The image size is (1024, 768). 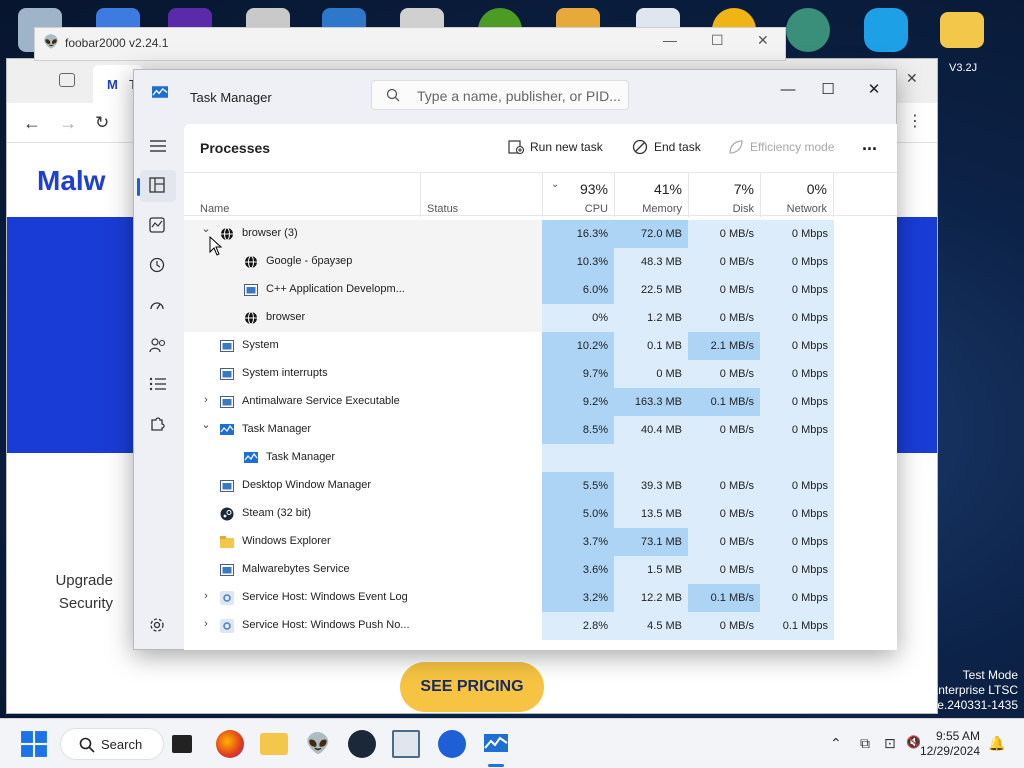 I want to click on process-row: ⌄ Task Manager 8.5% 40.4 MB 0 MB/s 0 Mbps, so click(x=534, y=430).